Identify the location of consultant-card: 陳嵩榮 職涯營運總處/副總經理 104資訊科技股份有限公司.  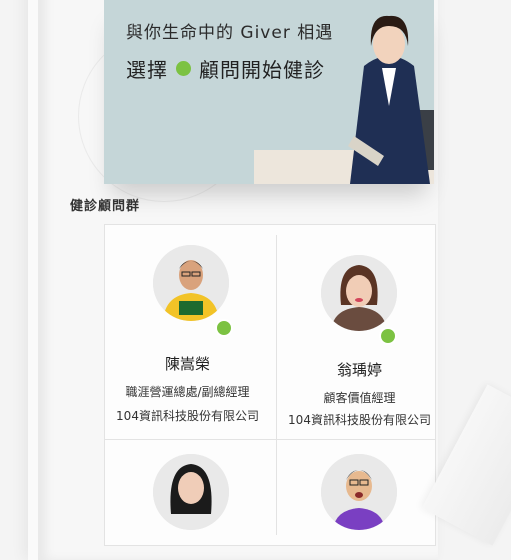
(187, 332).